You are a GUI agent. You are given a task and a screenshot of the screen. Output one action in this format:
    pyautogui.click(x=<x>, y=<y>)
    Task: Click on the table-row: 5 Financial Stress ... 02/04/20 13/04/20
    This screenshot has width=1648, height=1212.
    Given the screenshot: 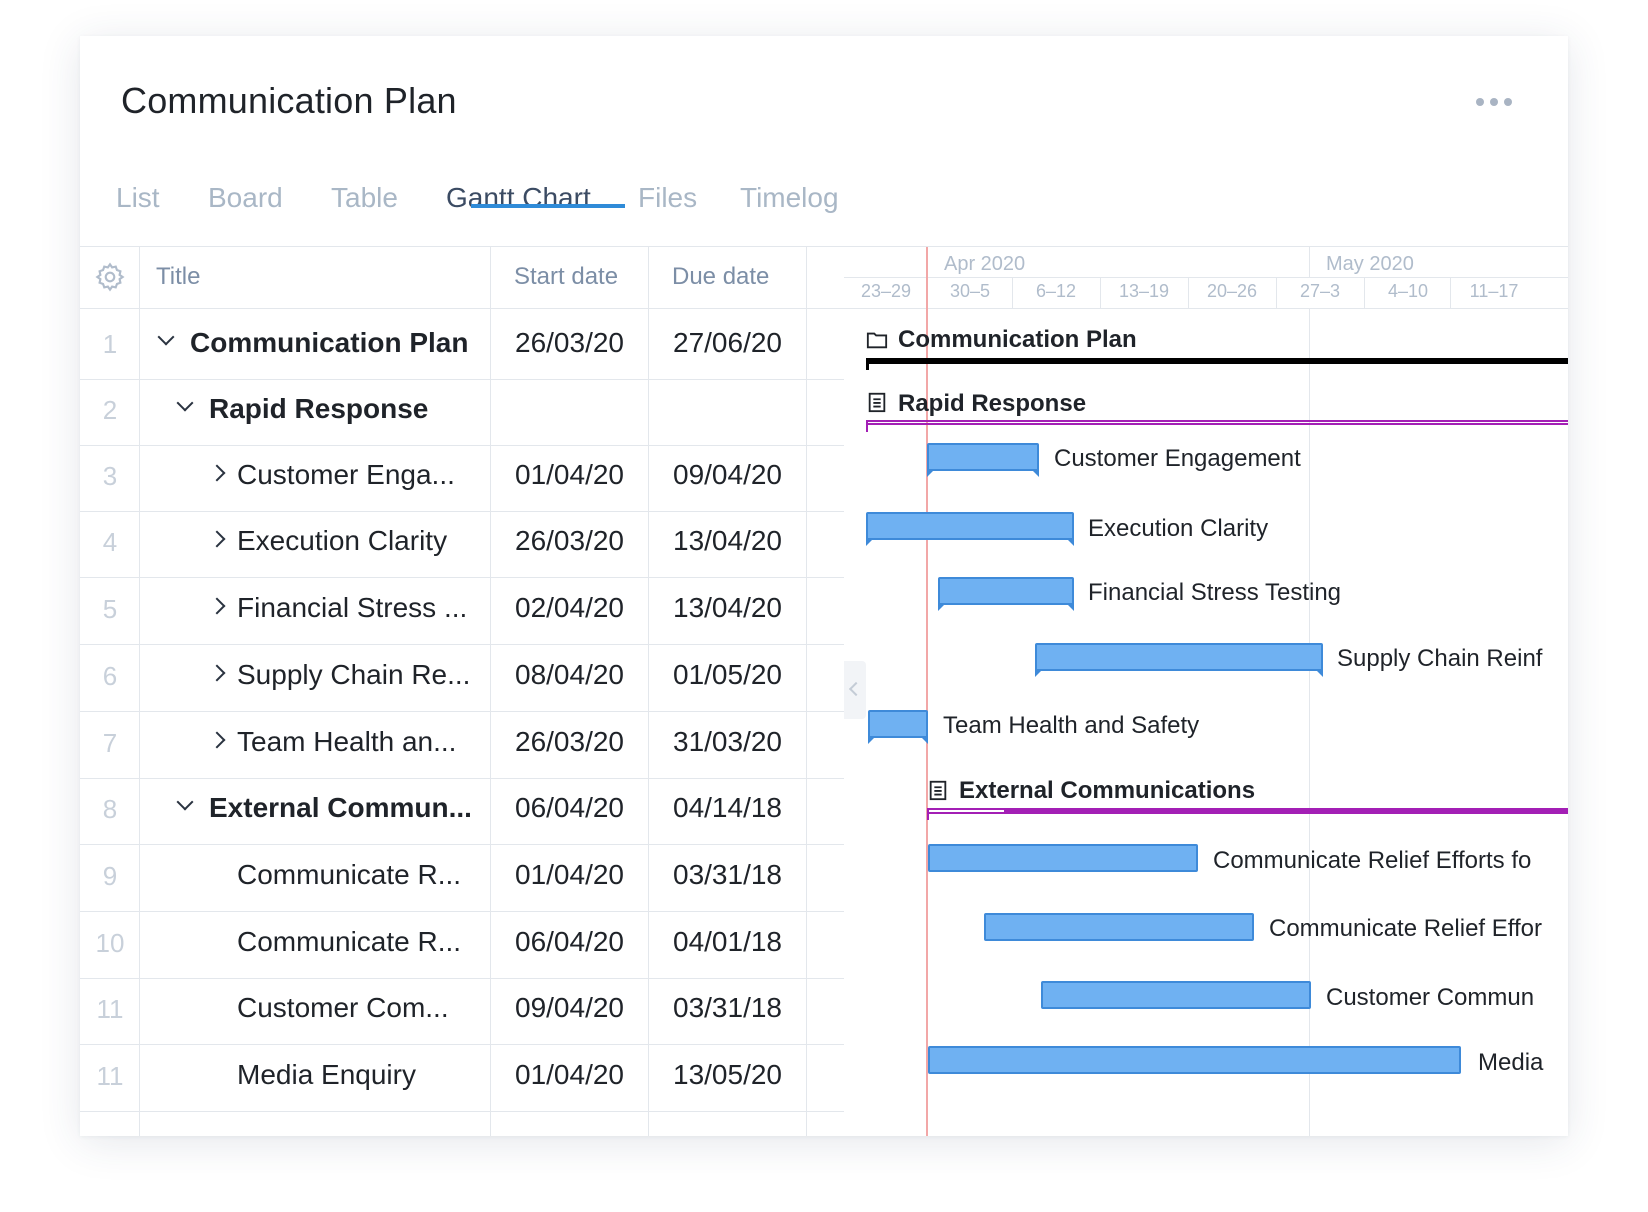 What is the action you would take?
    pyautogui.click(x=462, y=609)
    